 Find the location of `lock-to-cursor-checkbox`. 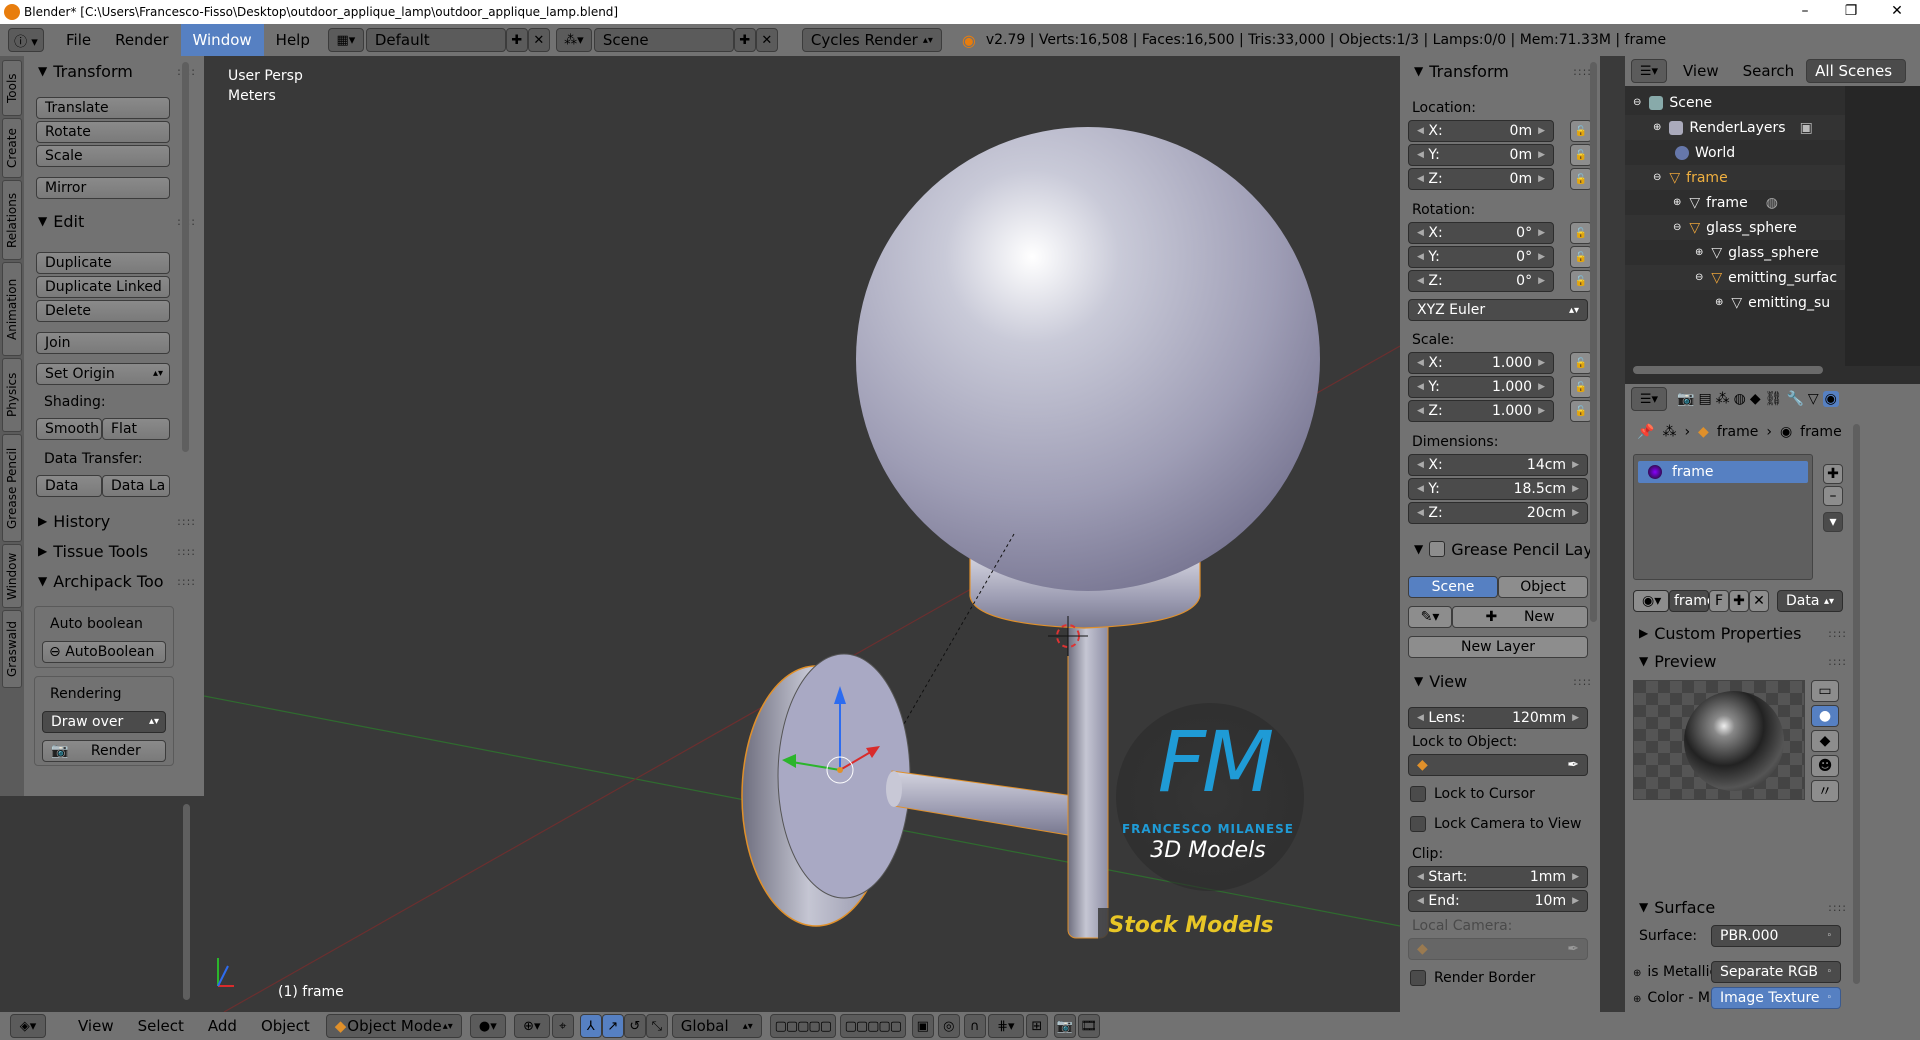

lock-to-cursor-checkbox is located at coordinates (1418, 794).